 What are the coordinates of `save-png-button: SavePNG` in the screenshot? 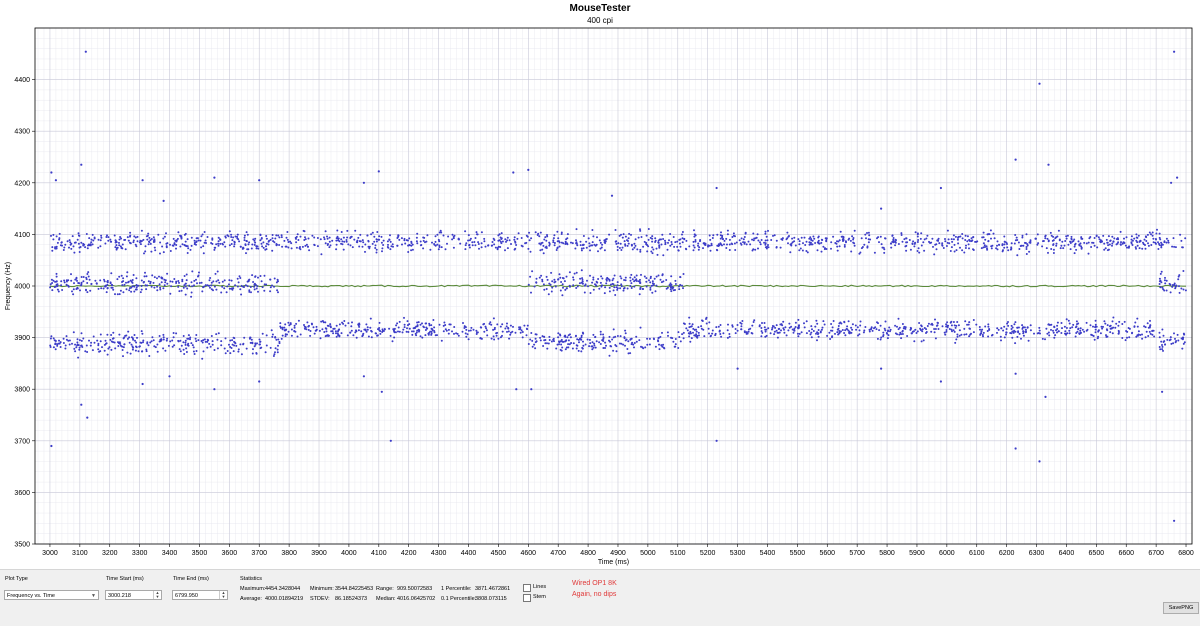 It's located at (1181, 608).